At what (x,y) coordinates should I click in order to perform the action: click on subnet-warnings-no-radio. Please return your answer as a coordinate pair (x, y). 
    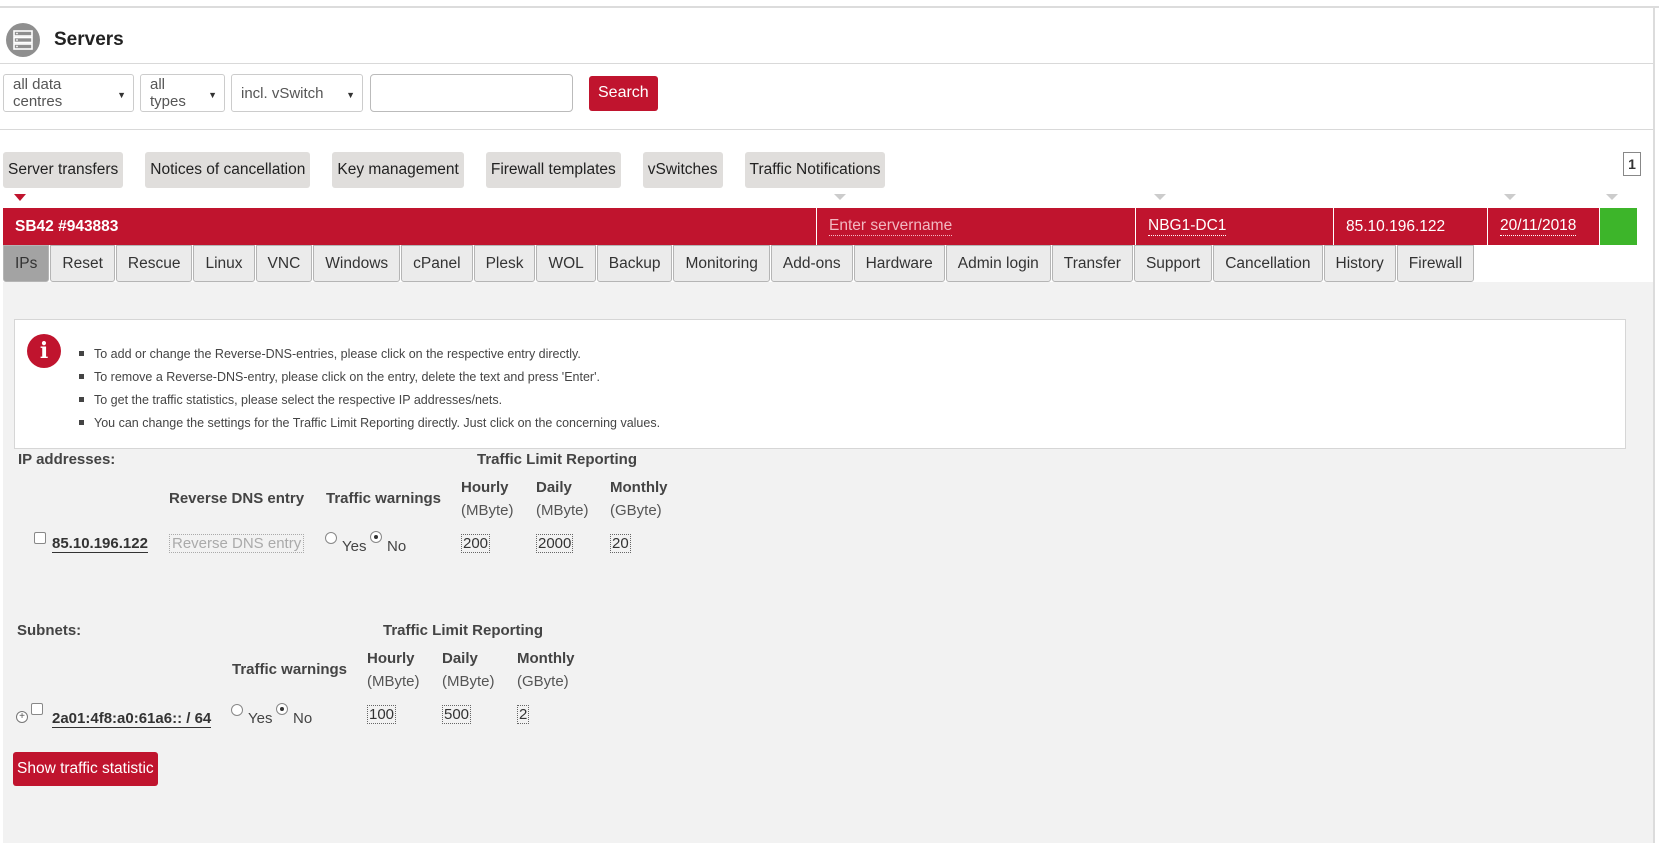
    Looking at the image, I should click on (282, 709).